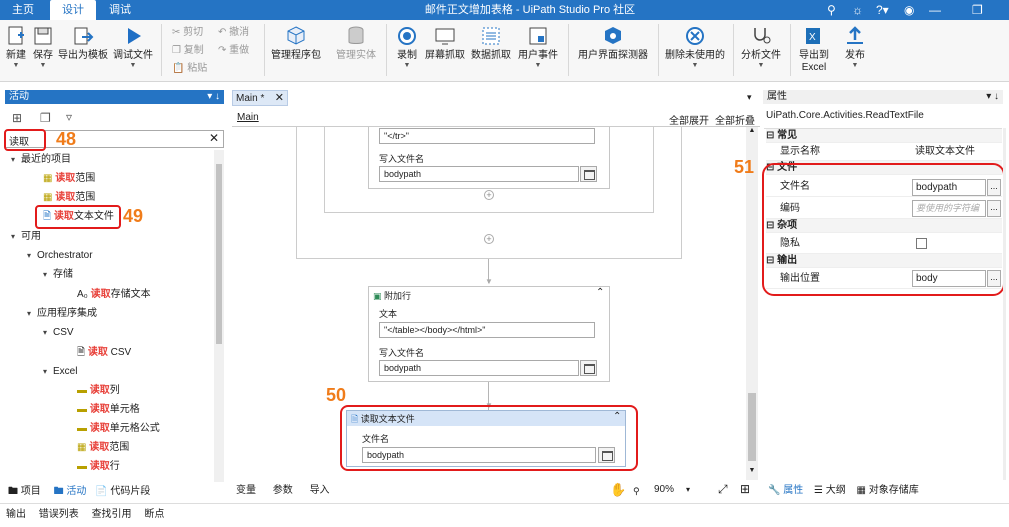  Describe the element at coordinates (487, 330) in the screenshot. I see `append-text-field: "</table></body></html>"` at that location.